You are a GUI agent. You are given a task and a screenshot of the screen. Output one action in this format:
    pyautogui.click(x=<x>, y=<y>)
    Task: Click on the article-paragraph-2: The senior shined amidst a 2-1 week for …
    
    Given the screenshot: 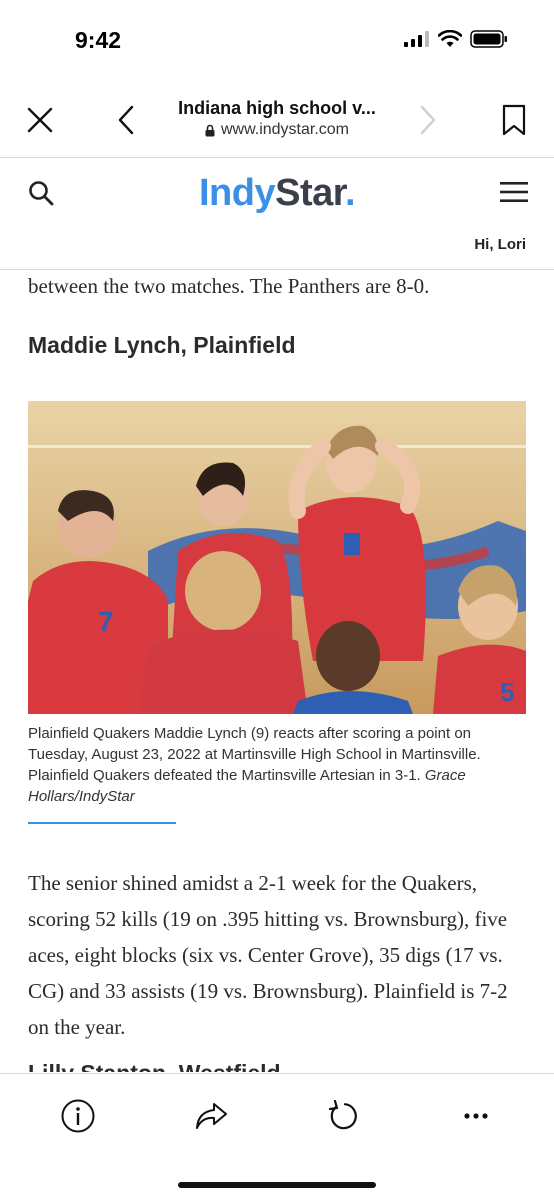 What is the action you would take?
    pyautogui.click(x=268, y=955)
    